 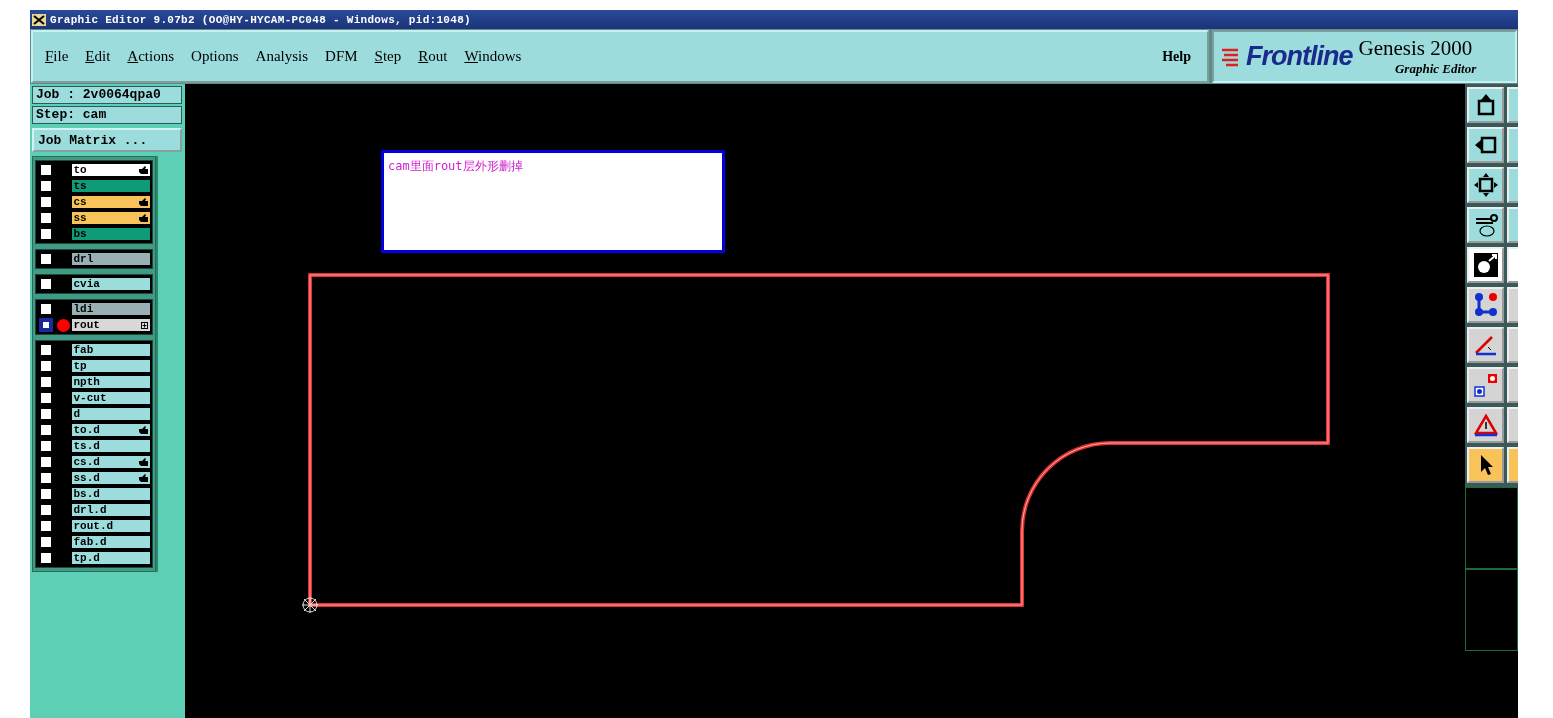 I want to click on menu-item: Options, so click(x=215, y=56).